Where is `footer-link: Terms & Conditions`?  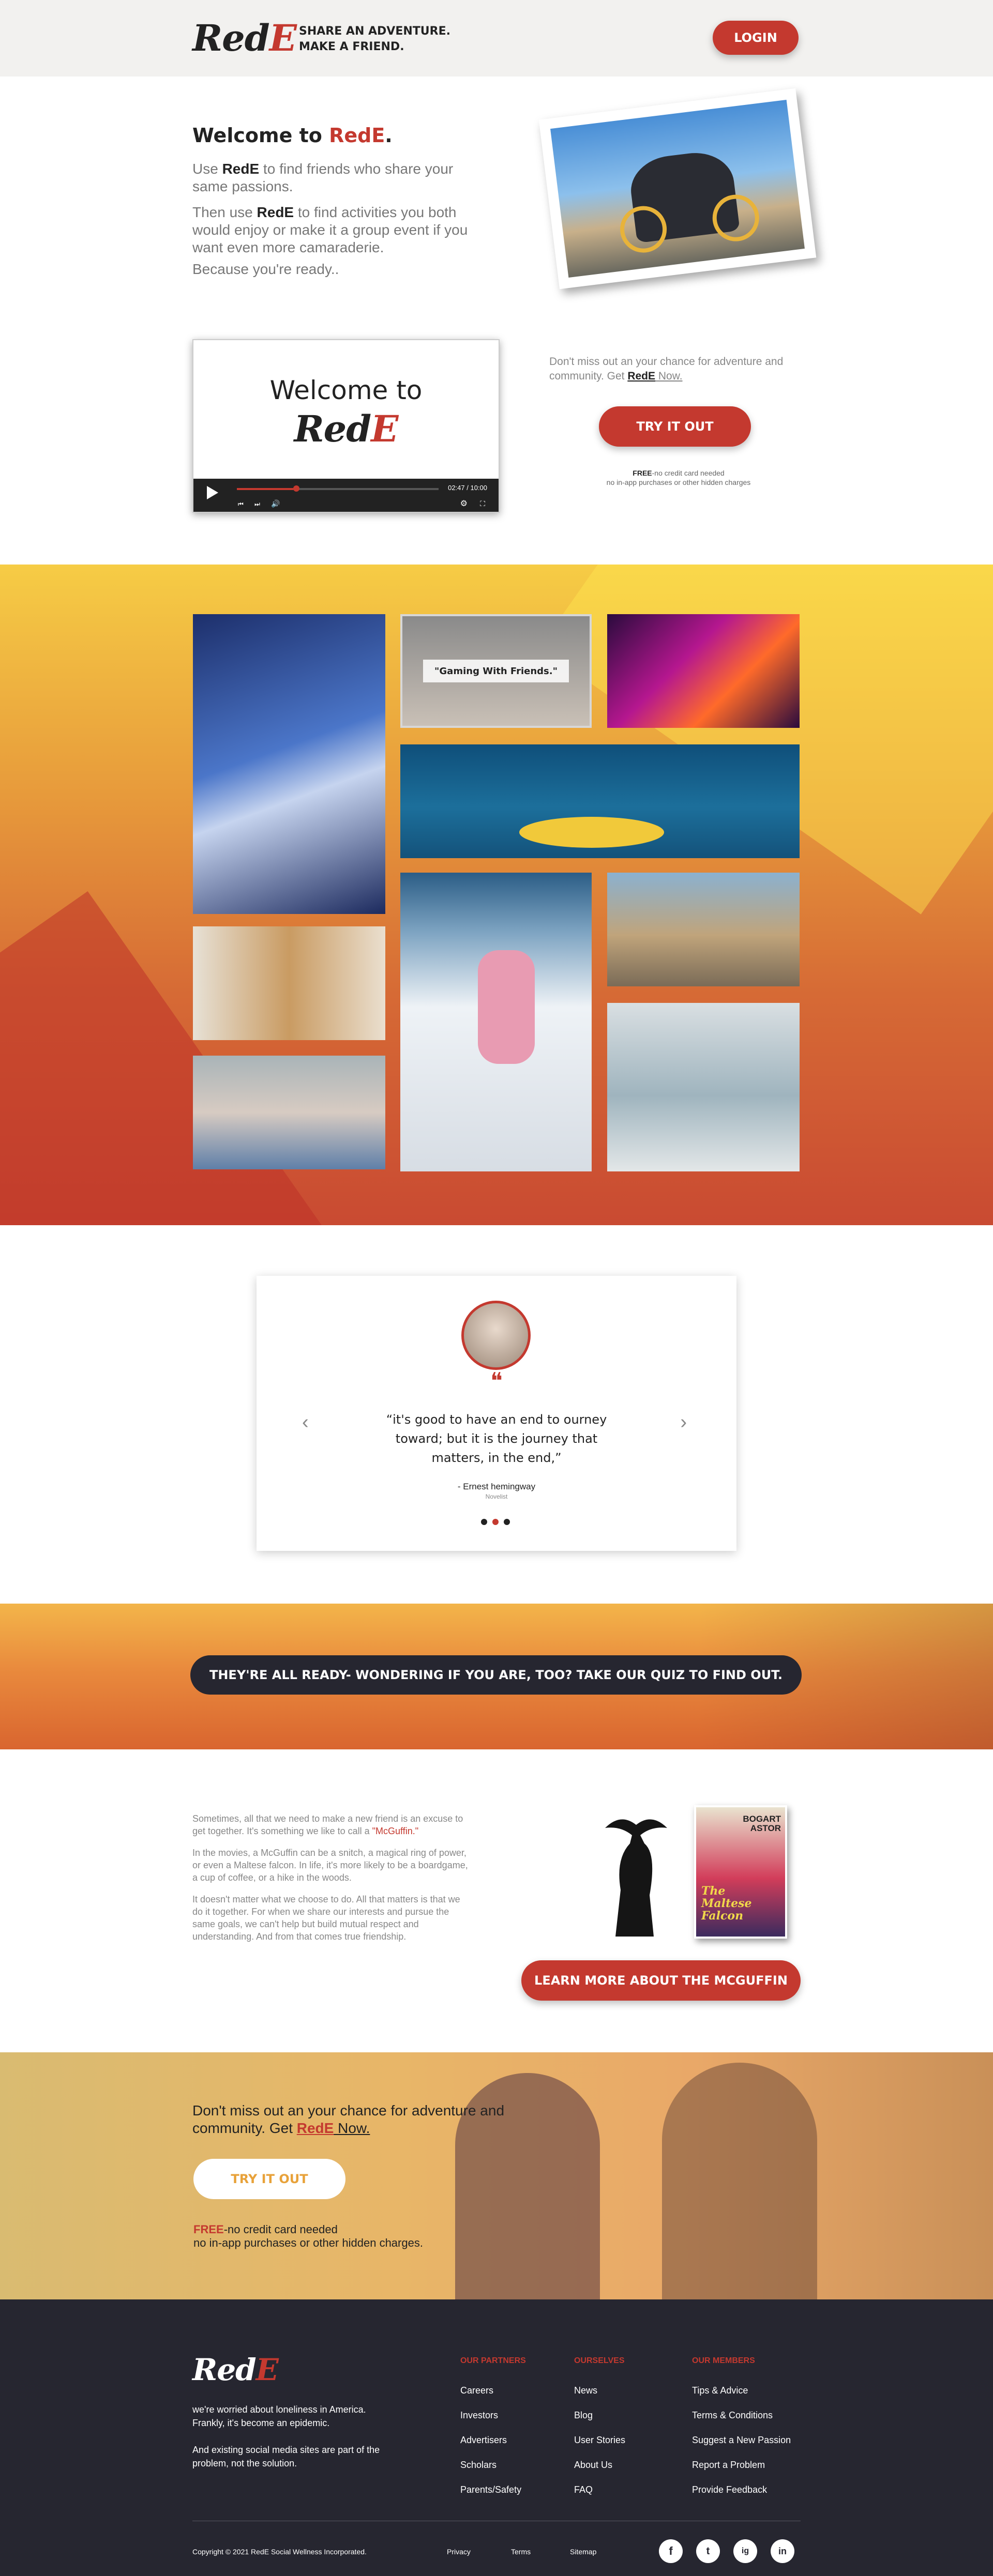
footer-link: Terms & Conditions is located at coordinates (742, 2415).